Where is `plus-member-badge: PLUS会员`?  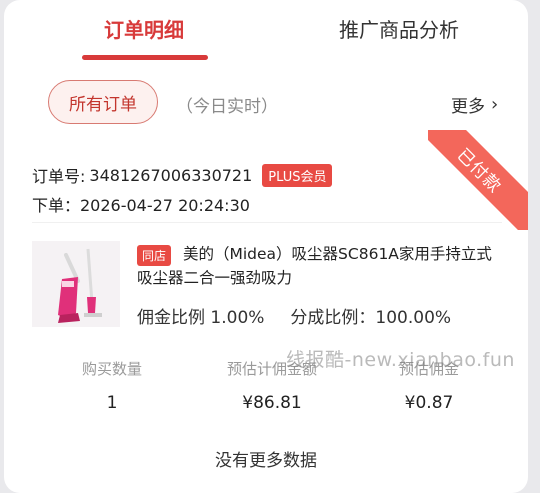 plus-member-badge: PLUS会员 is located at coordinates (297, 175).